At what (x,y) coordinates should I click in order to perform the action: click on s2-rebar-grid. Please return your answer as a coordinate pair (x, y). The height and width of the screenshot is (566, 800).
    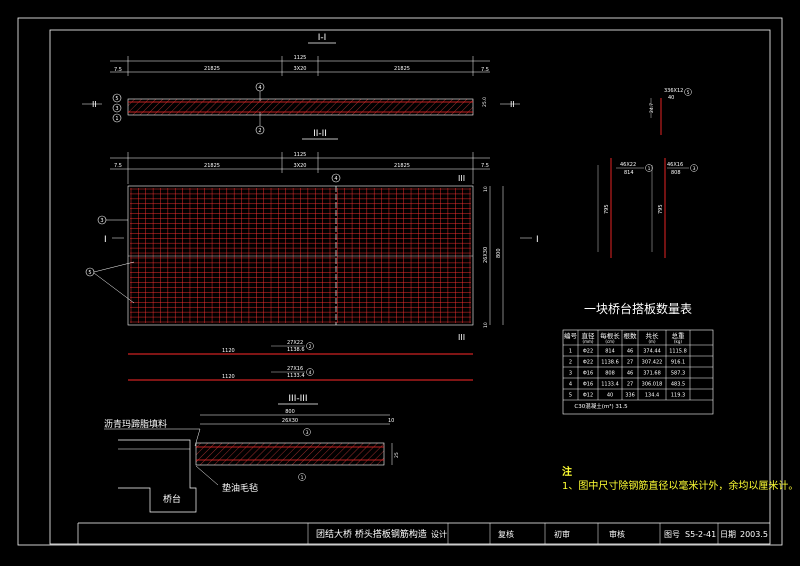
    Looking at the image, I should click on (300, 255).